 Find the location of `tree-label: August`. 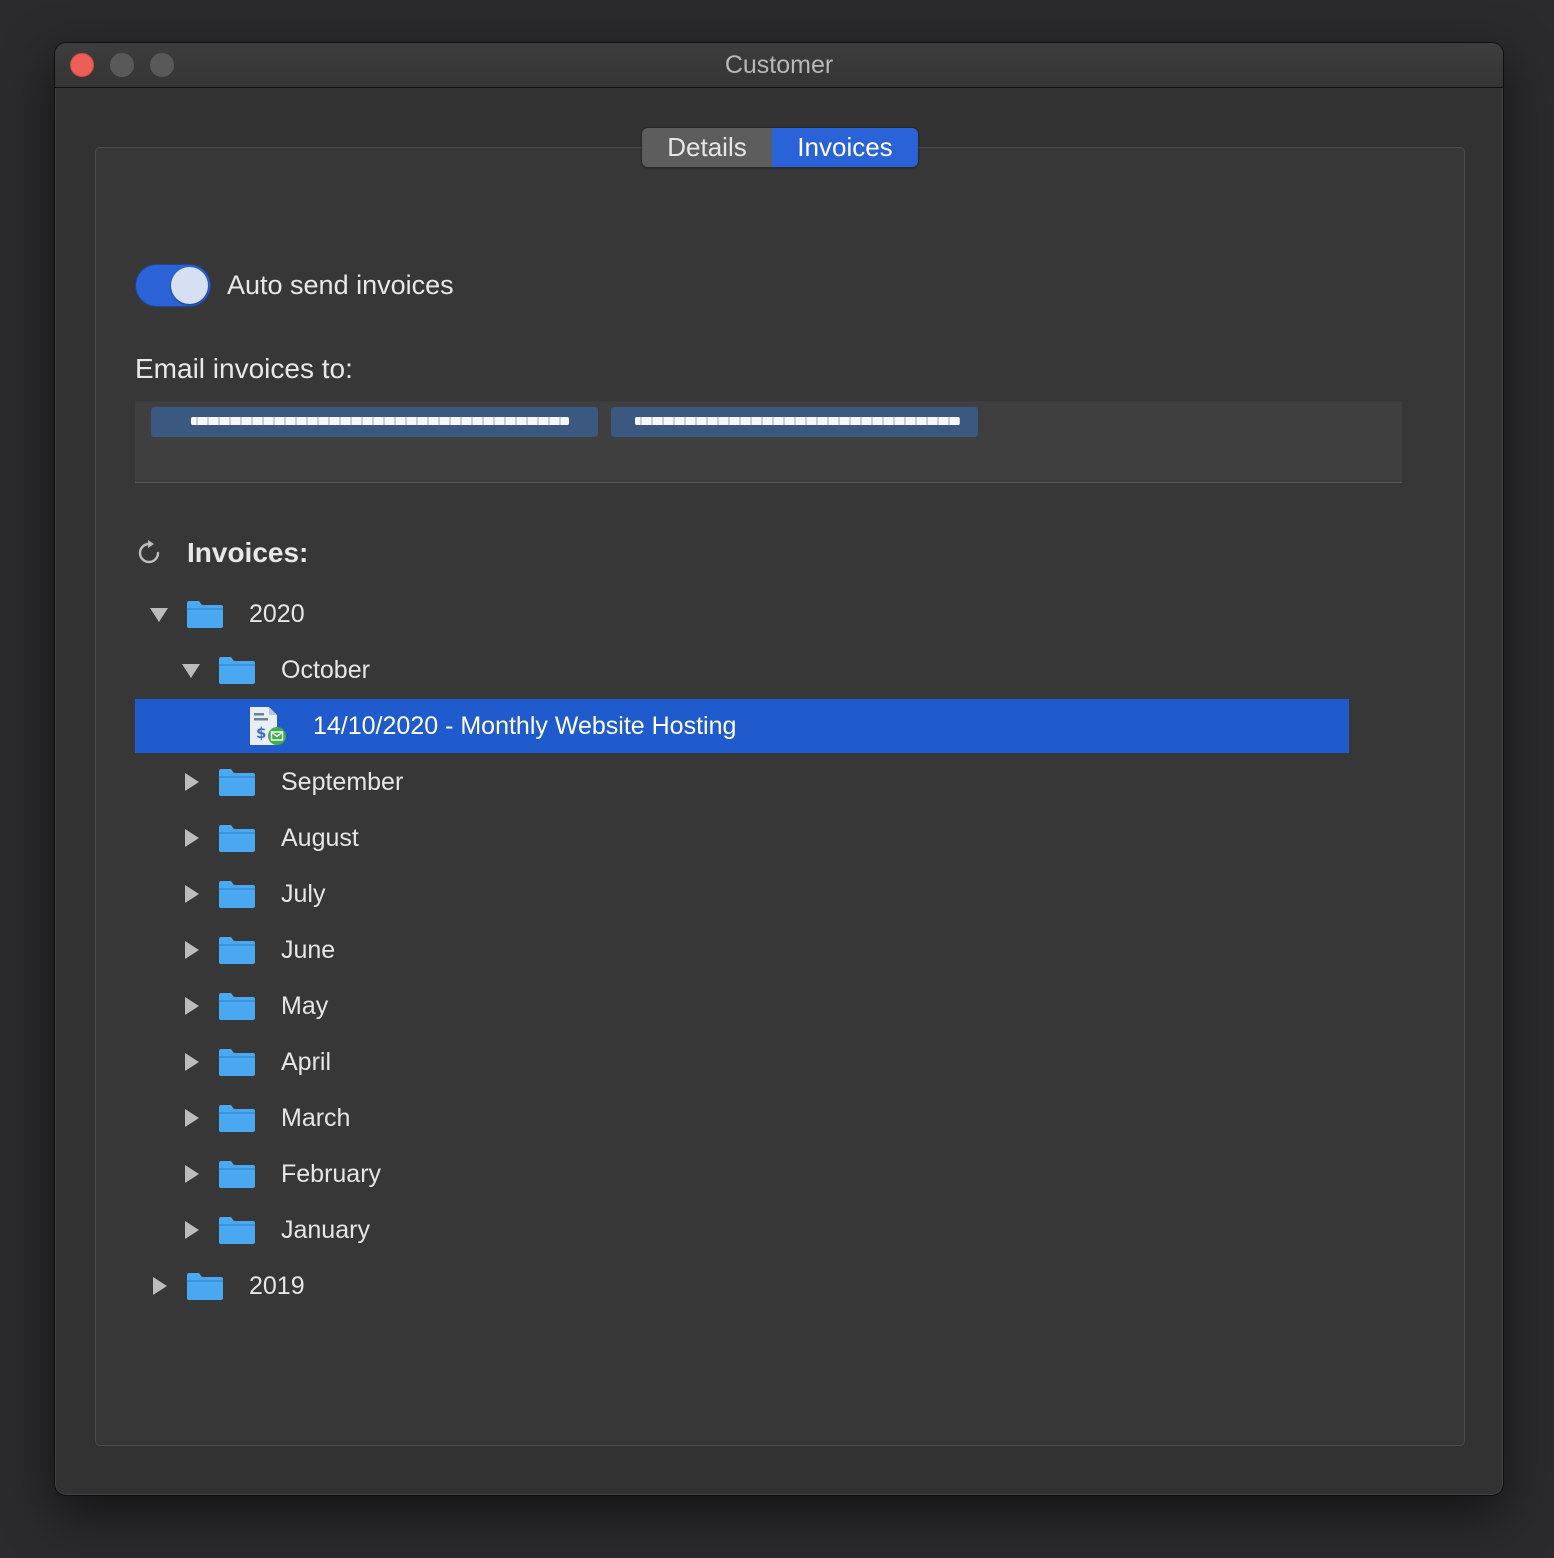

tree-label: August is located at coordinates (320, 838).